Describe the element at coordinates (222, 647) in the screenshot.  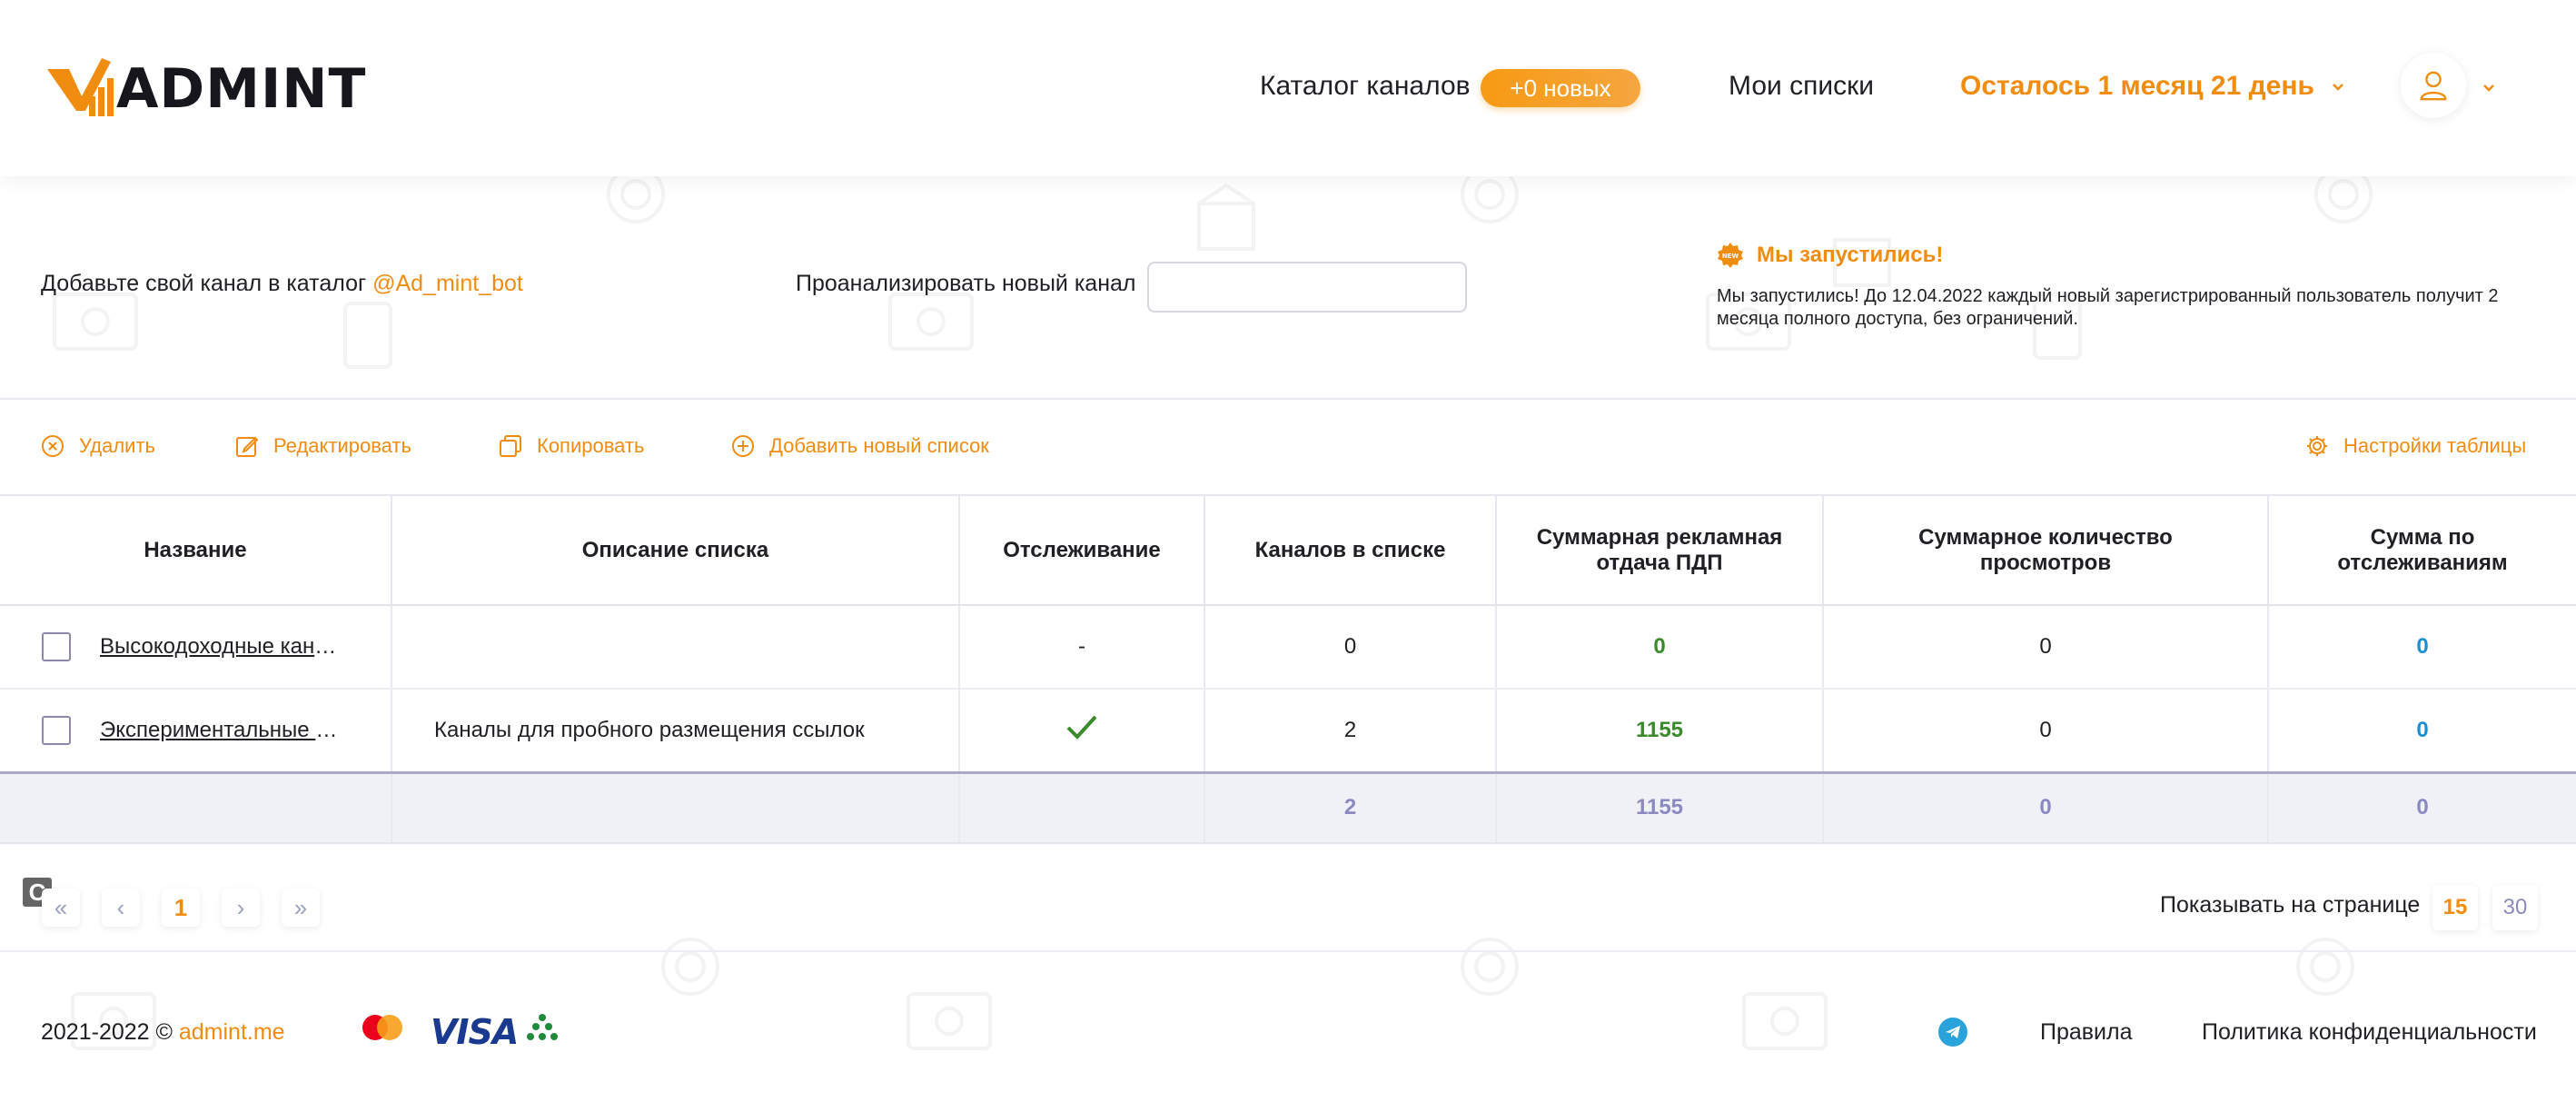
I see `list-name-link: Высокодоходные каналы` at that location.